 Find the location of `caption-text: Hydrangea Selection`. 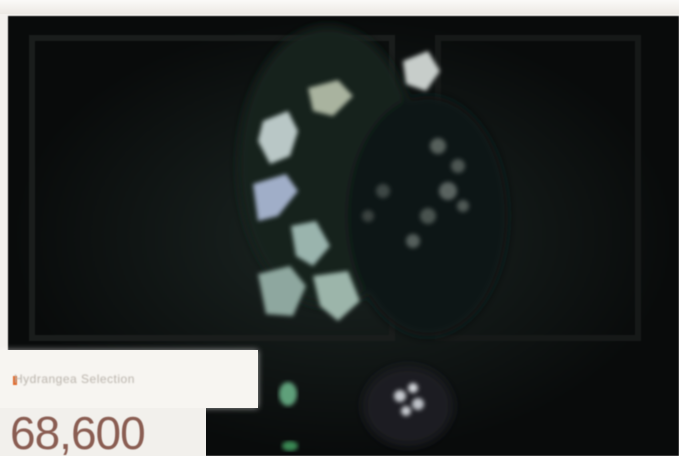

caption-text: Hydrangea Selection is located at coordinates (74, 379).